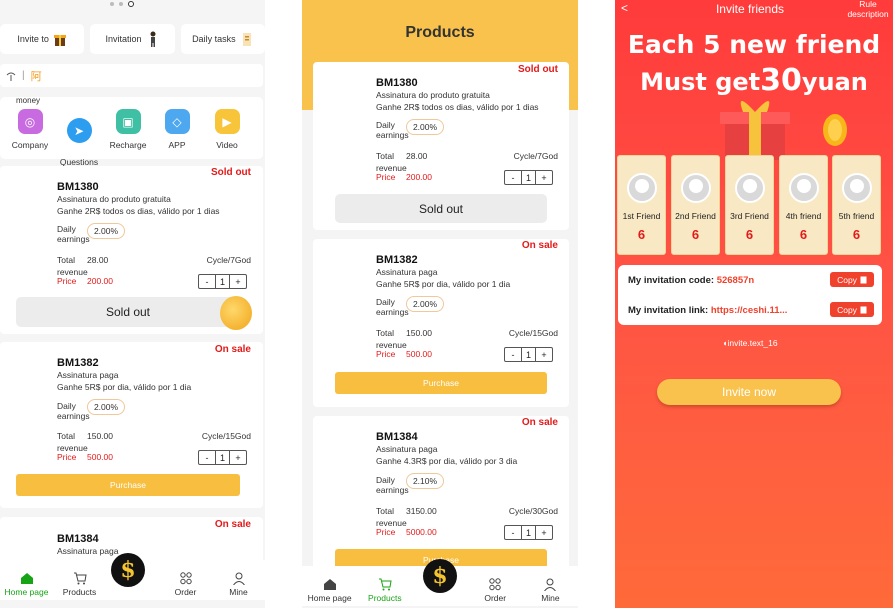 The height and width of the screenshot is (608, 893). I want to click on invite-text: ◖invite.text_16, so click(750, 343).